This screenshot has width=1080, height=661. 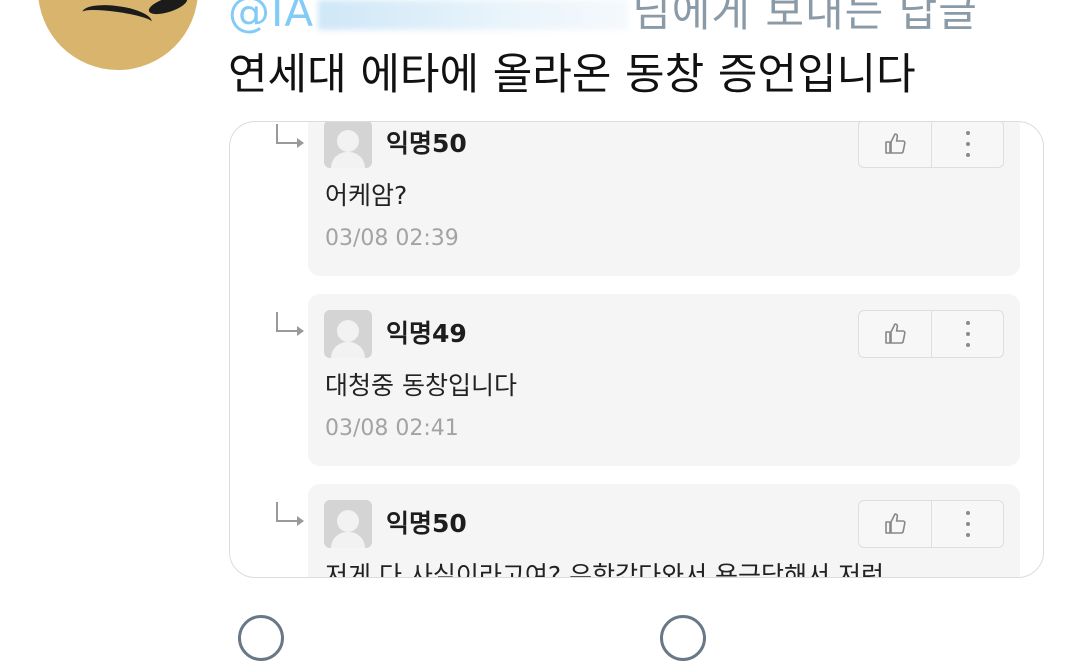 I want to click on like-icon, so click(x=683, y=638).